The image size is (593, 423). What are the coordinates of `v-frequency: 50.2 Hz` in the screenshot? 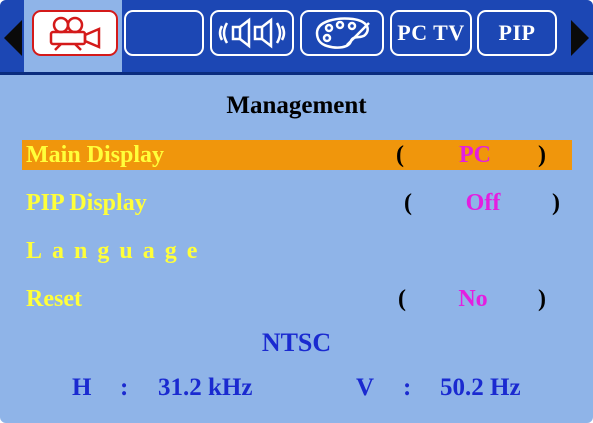 It's located at (480, 387).